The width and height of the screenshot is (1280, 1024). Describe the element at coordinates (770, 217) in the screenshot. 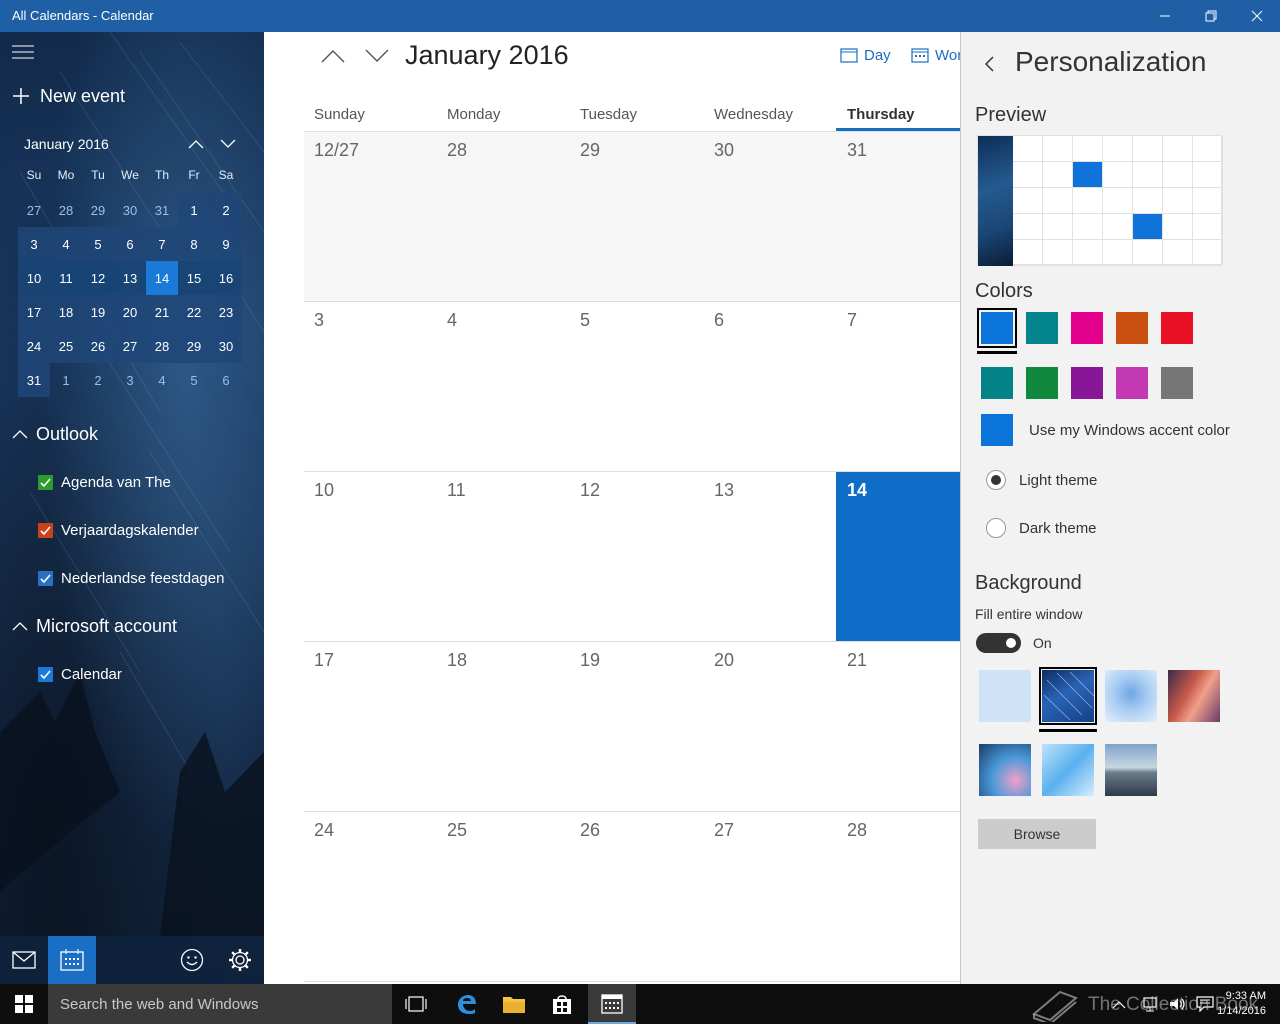

I see `day-cell: 30` at that location.